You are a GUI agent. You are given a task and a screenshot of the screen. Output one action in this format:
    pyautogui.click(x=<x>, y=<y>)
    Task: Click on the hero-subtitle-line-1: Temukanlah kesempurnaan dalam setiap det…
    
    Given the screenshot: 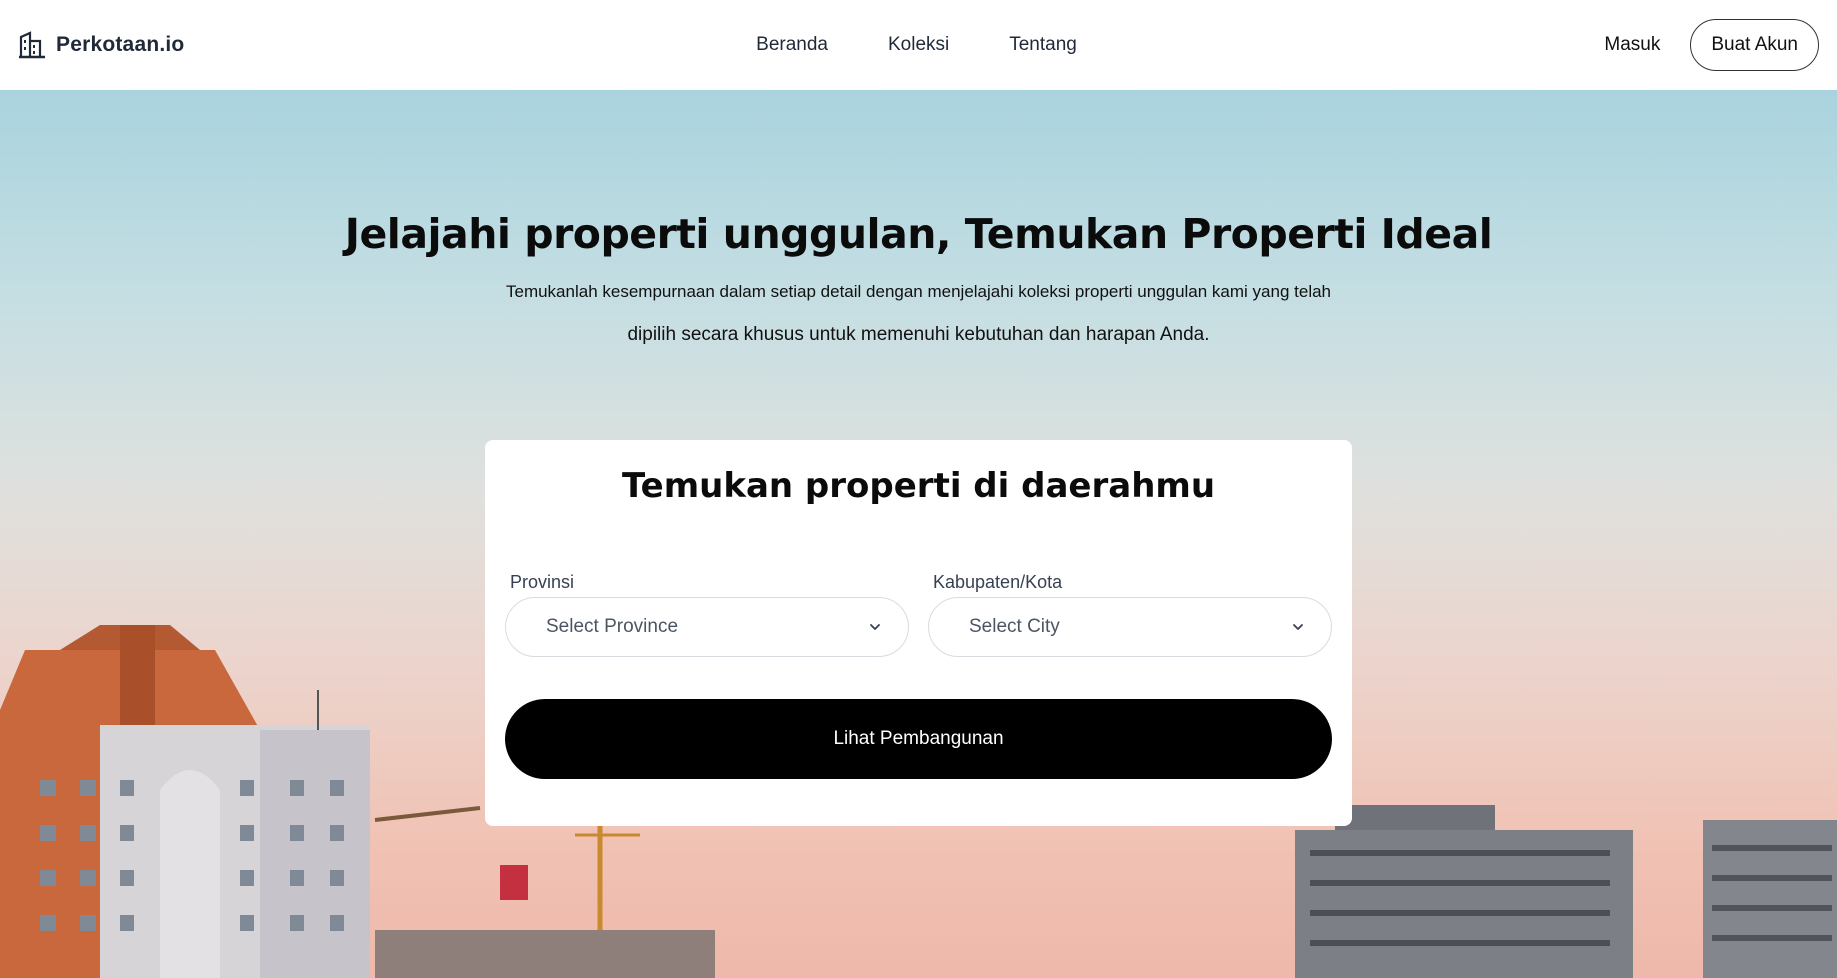 What is the action you would take?
    pyautogui.click(x=918, y=291)
    